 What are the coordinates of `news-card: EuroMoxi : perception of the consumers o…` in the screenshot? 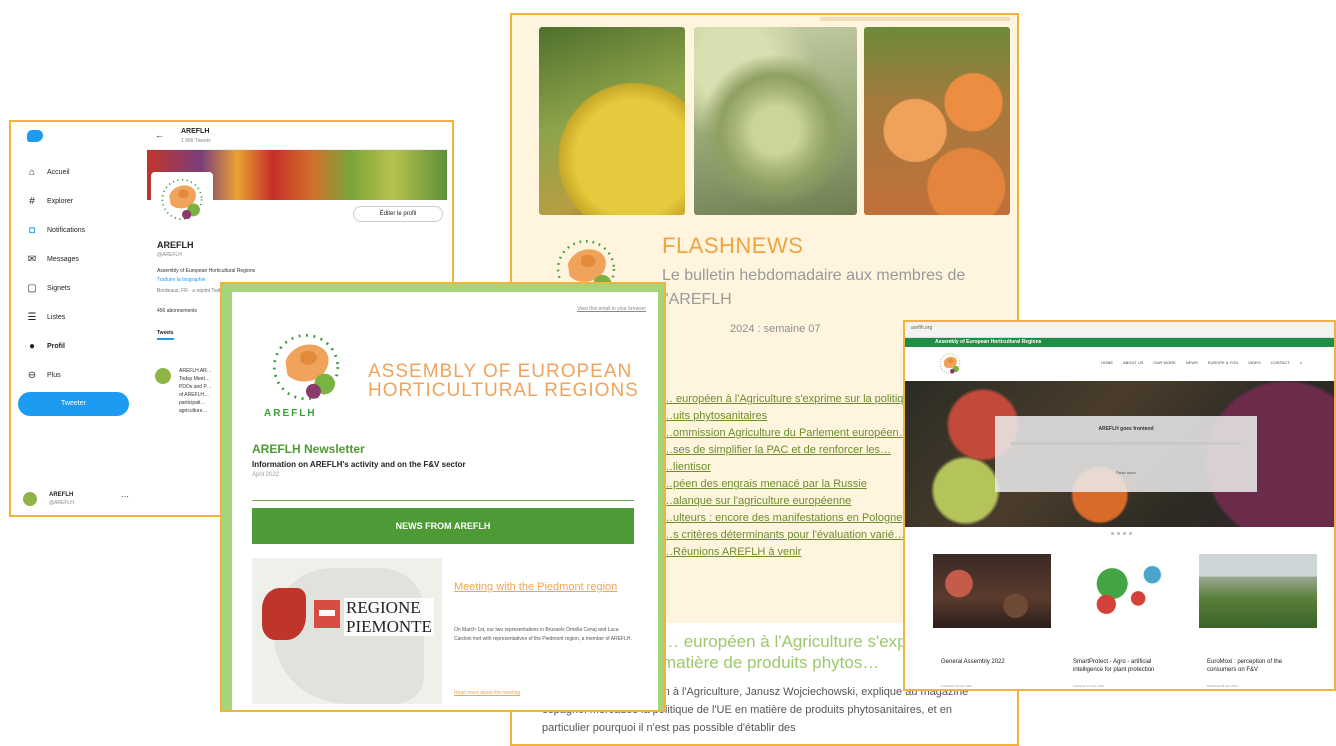 It's located at (1258, 621).